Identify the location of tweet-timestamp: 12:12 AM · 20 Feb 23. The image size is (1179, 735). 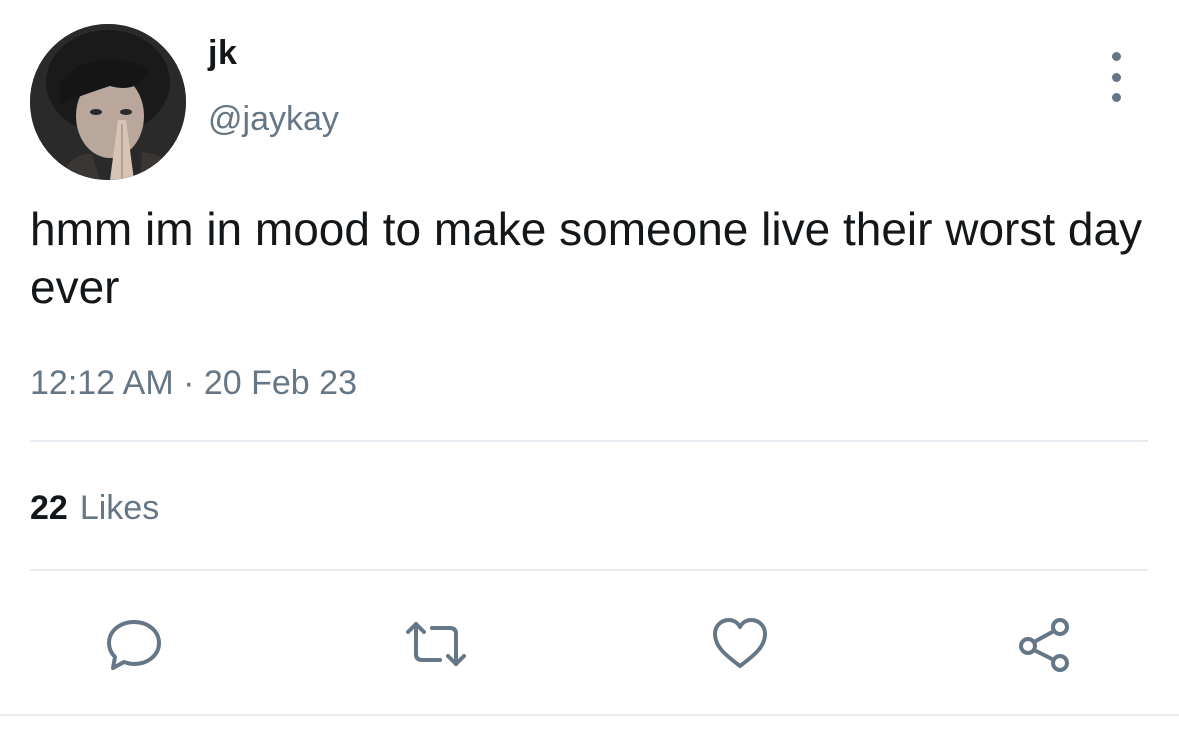
(193, 383).